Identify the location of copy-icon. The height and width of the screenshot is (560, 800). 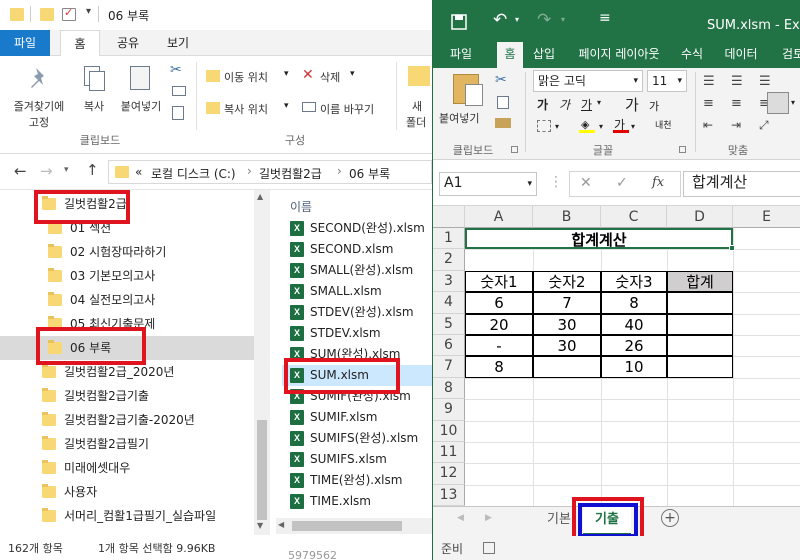
(503, 102).